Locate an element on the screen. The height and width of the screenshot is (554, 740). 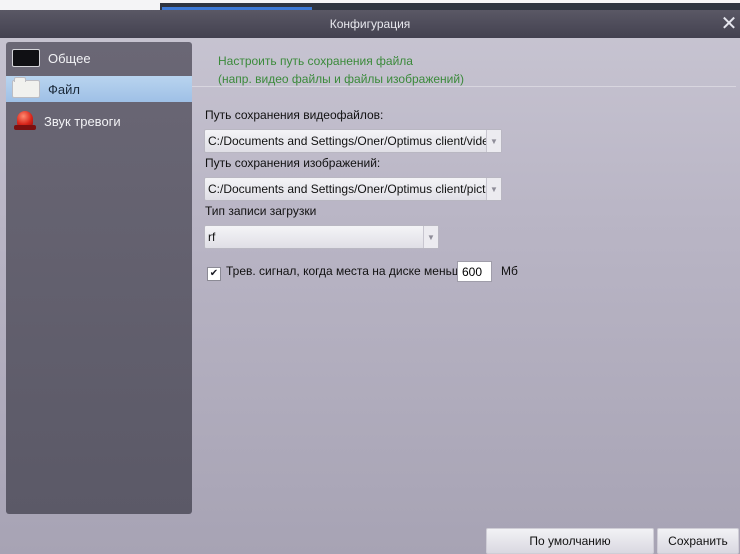
hint-line-2: (напр. видео файлы и файлы изображений) is located at coordinates (341, 79).